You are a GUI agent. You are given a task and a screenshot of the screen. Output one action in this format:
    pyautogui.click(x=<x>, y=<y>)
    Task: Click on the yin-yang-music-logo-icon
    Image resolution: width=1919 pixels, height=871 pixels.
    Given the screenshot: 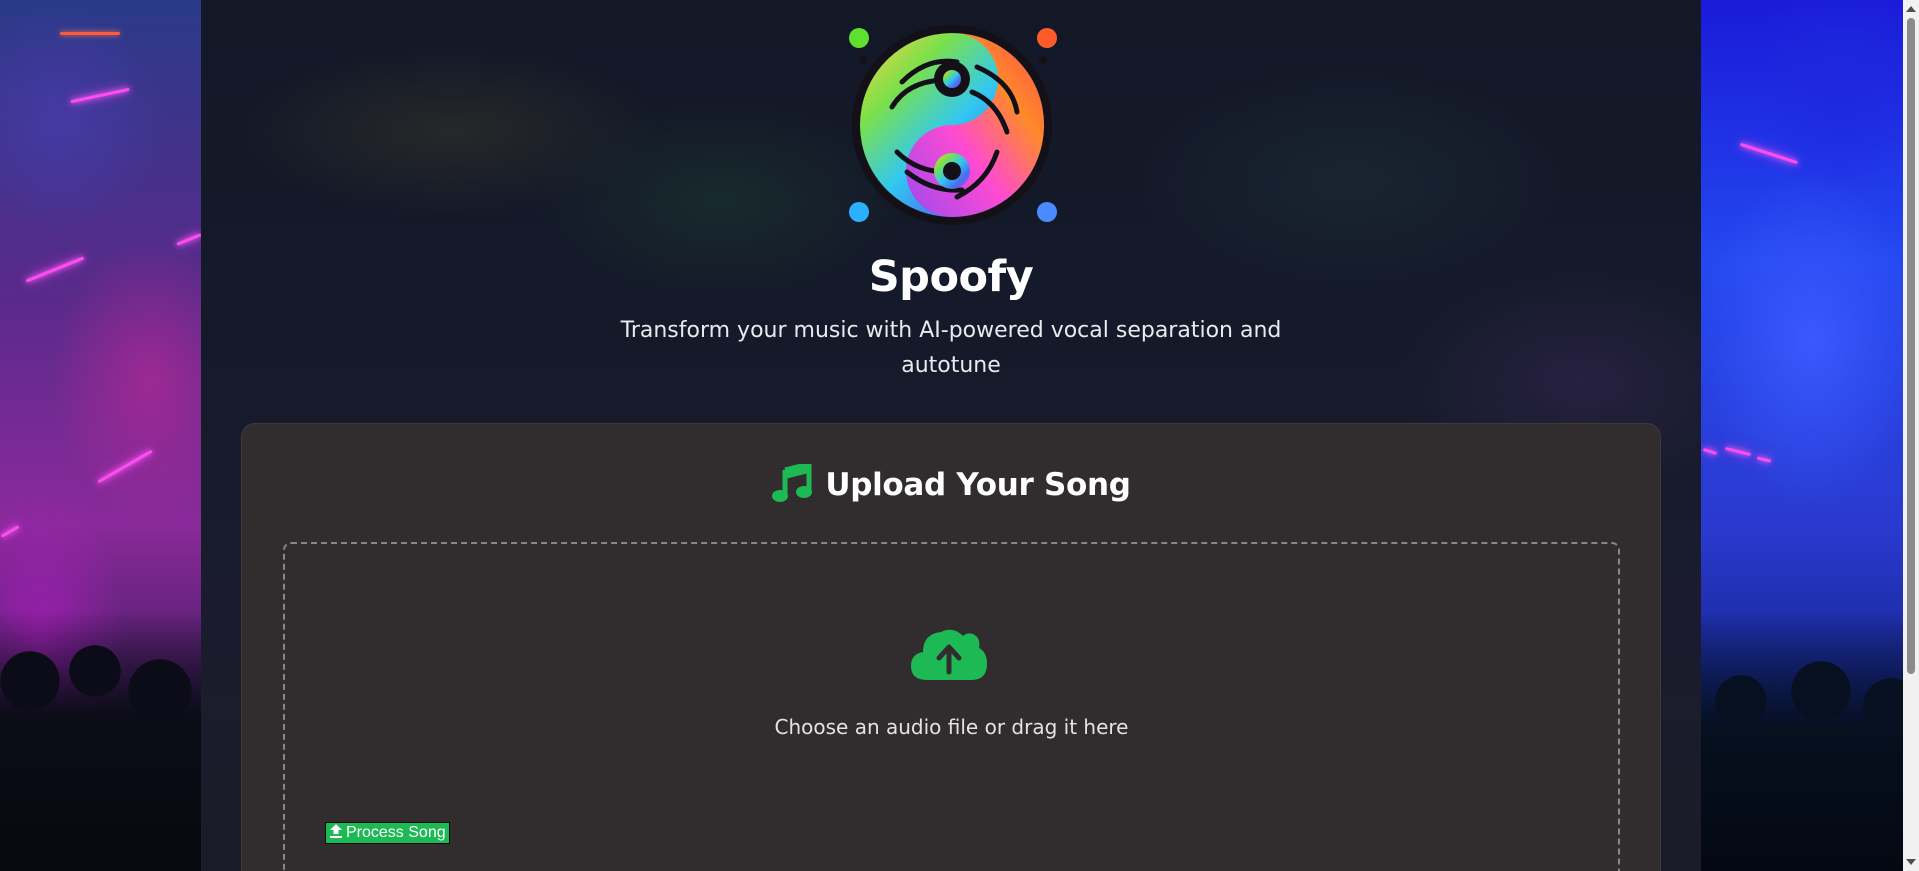 What is the action you would take?
    pyautogui.click(x=952, y=127)
    